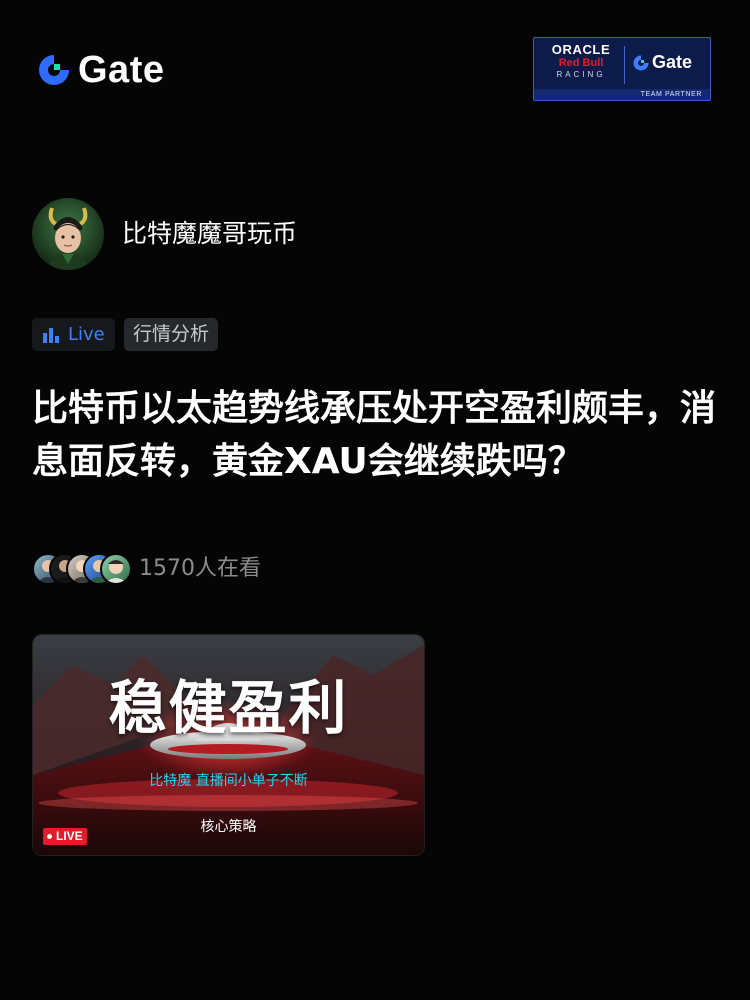 Image resolution: width=750 pixels, height=1000 pixels. What do you see at coordinates (200, 568) in the screenshot?
I see `viewer-count: 1570人在看` at bounding box center [200, 568].